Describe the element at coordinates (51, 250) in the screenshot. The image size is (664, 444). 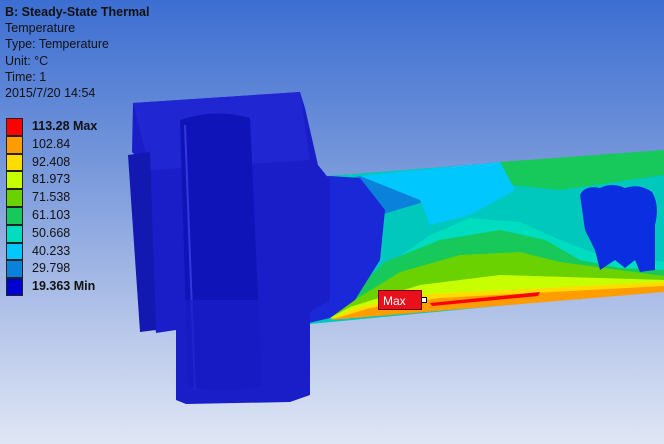
I see `legend-label: 40.233` at that location.